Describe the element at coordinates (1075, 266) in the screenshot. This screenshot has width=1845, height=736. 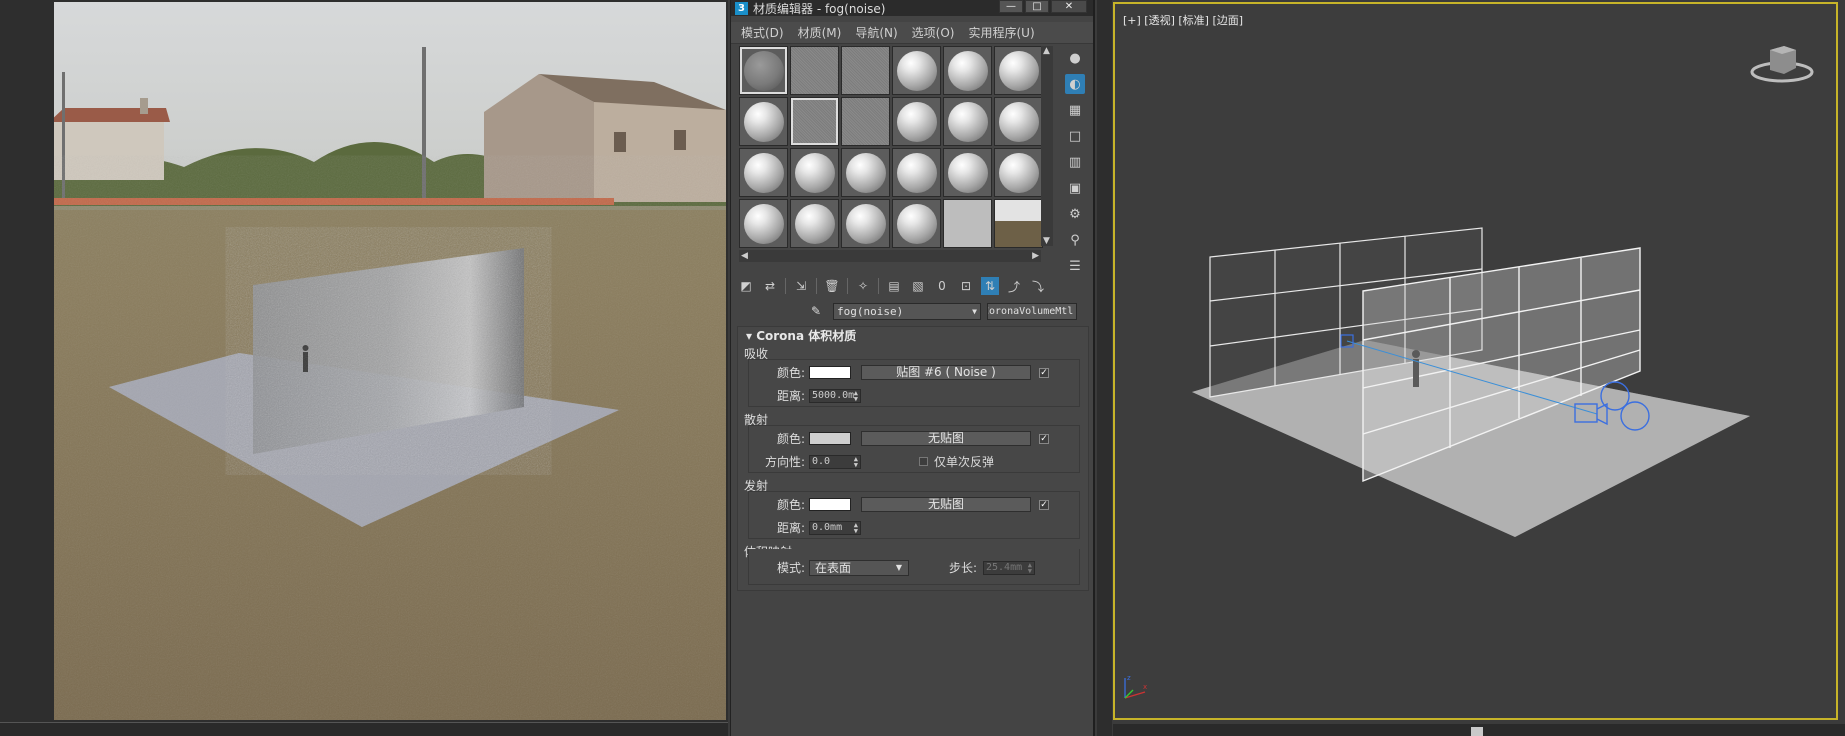
I see `material-map-navigator-icon: ☰` at that location.